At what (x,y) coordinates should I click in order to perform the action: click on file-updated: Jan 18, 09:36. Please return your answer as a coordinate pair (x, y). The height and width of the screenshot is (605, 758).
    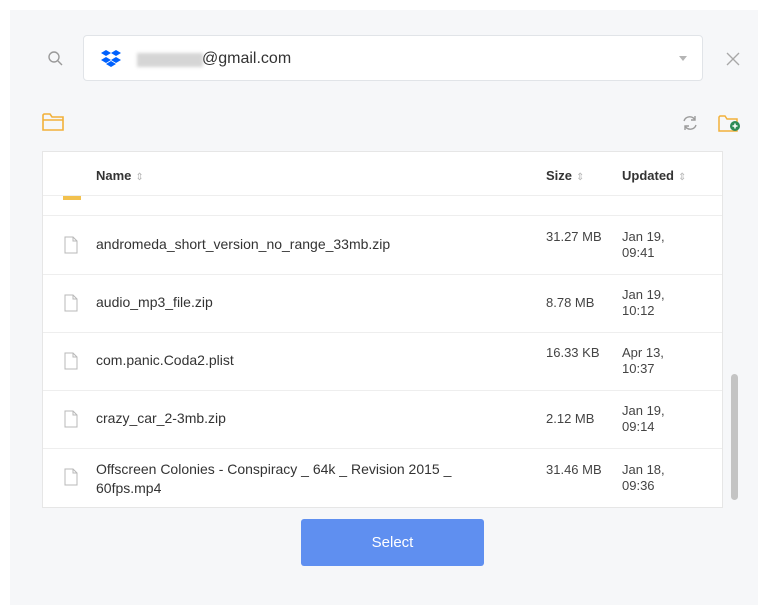
    Looking at the image, I should click on (643, 477).